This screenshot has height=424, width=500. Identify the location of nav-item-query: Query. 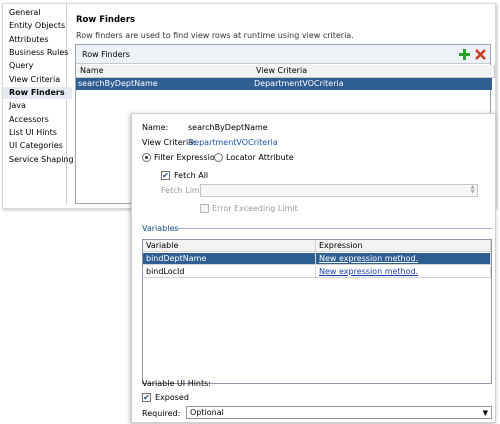
(21, 66).